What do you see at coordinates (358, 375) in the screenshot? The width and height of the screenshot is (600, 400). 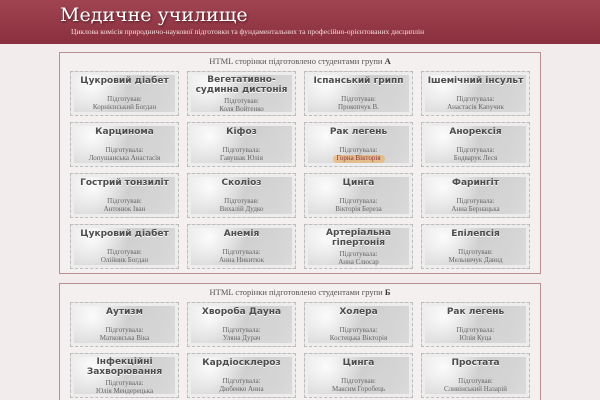 I see `topic-card: Цинга Підготував: Максим Горобець` at bounding box center [358, 375].